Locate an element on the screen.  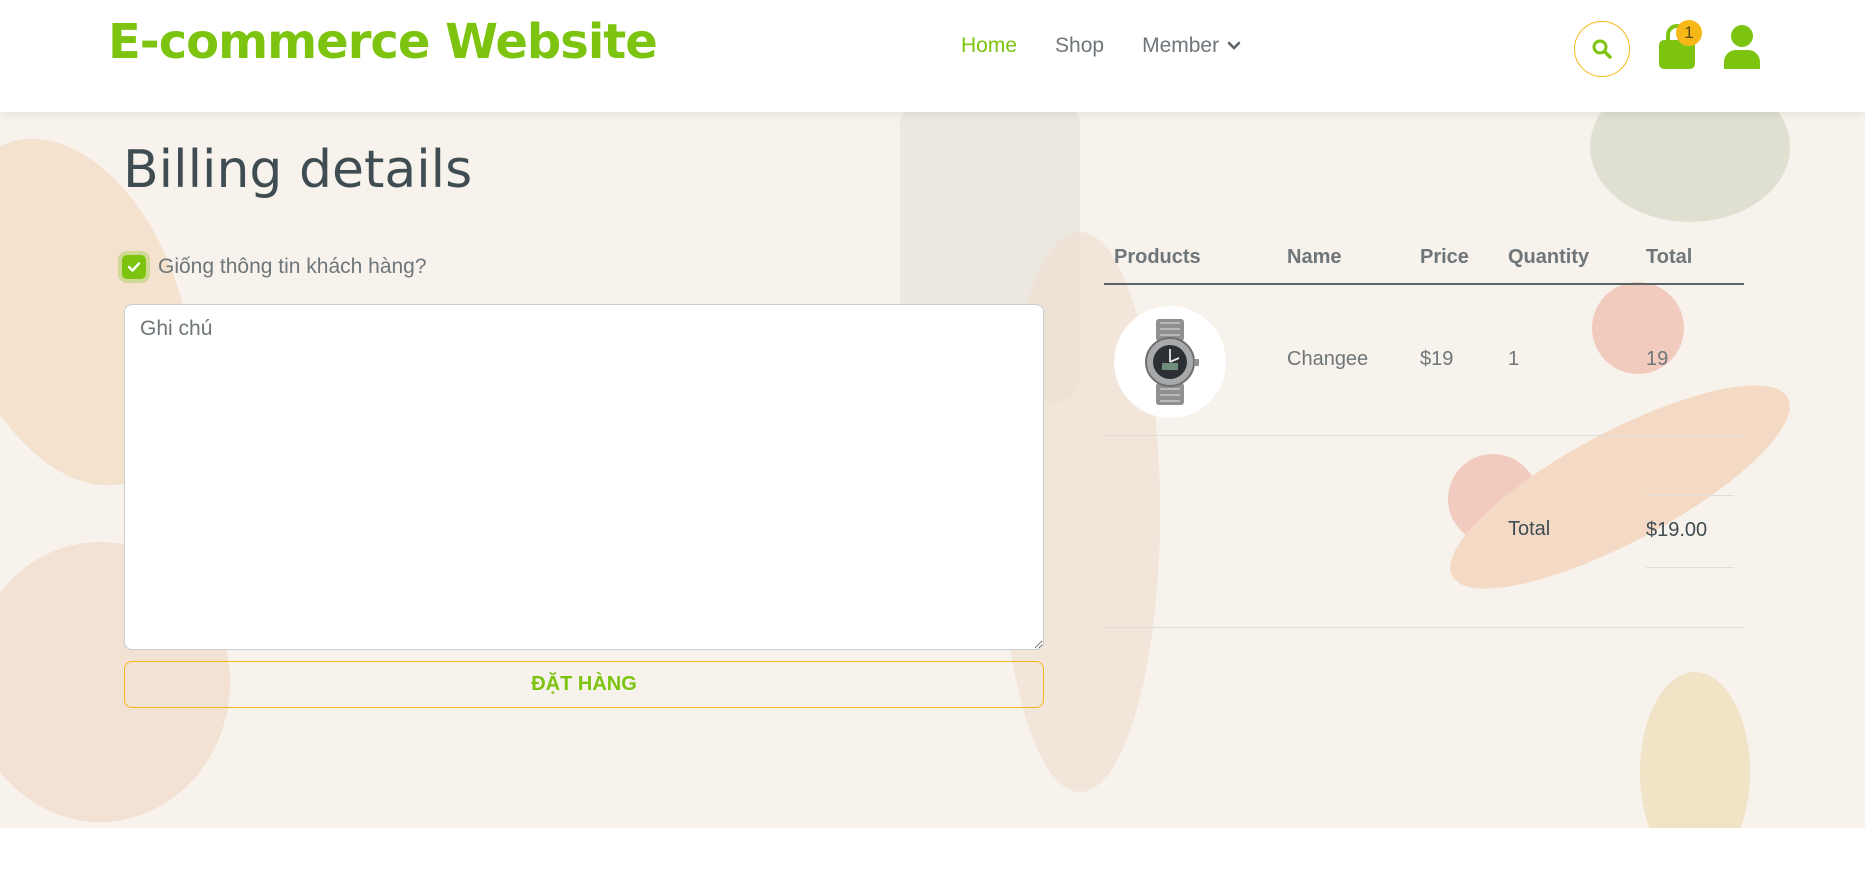
search-button is located at coordinates (1602, 49).